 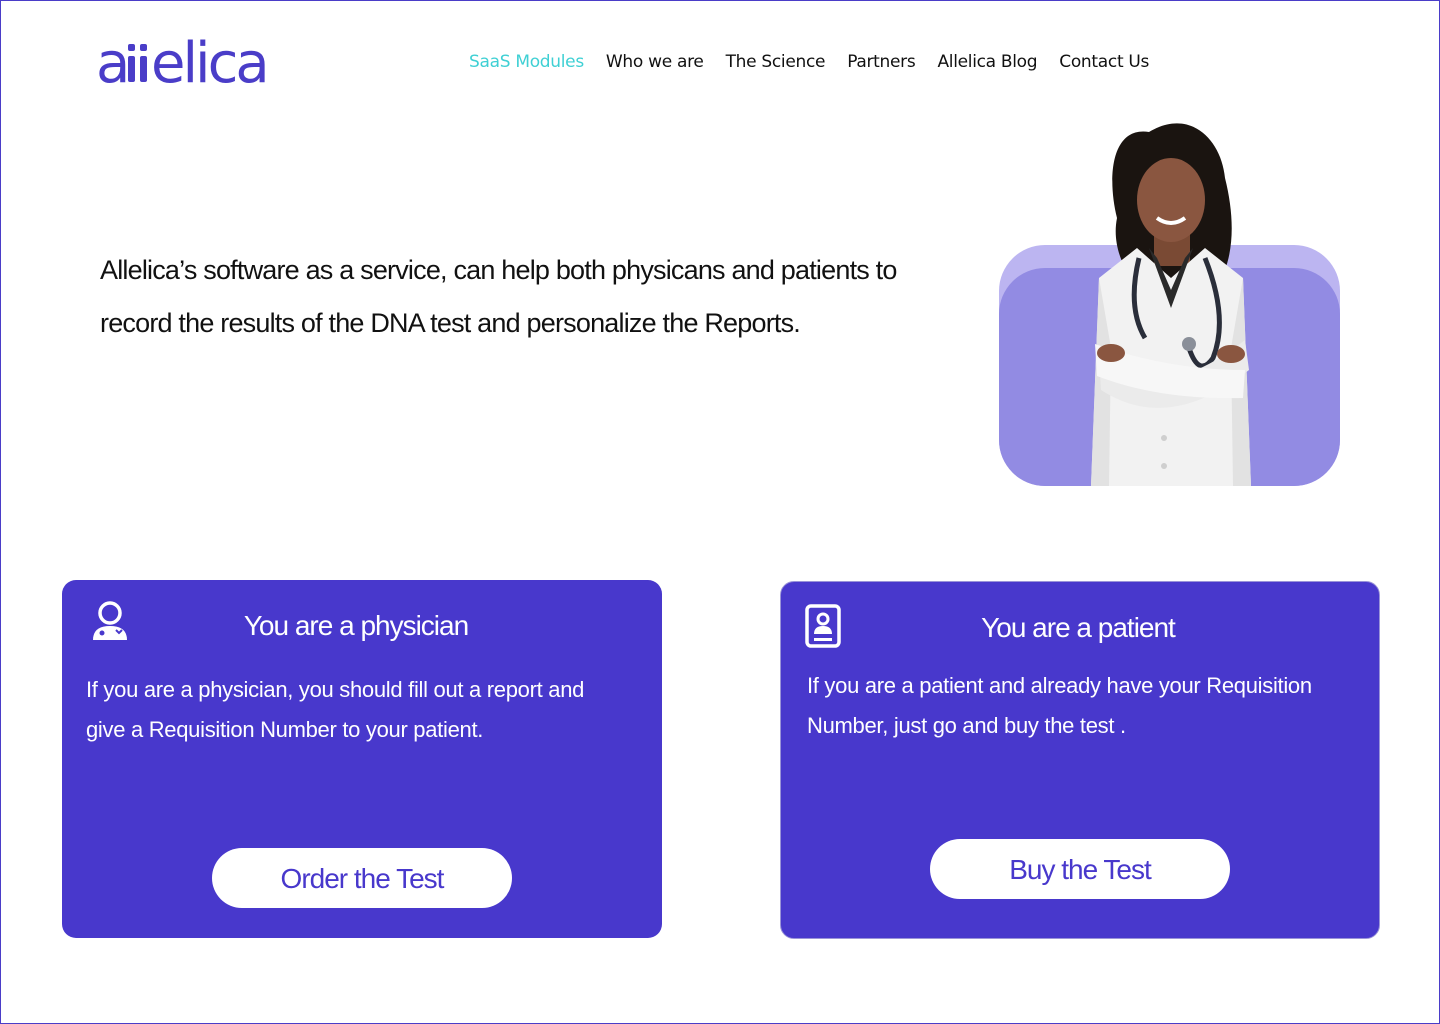 I want to click on patient-desc-line-2: Number, just go and buy the test ., so click(x=966, y=725).